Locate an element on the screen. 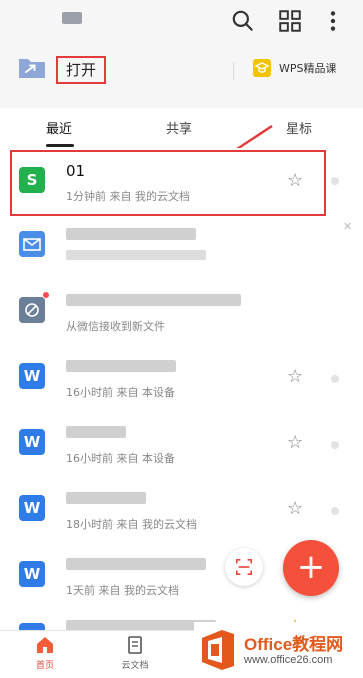 This screenshot has height=678, width=363. file-row: ✕ is located at coordinates (181, 247).